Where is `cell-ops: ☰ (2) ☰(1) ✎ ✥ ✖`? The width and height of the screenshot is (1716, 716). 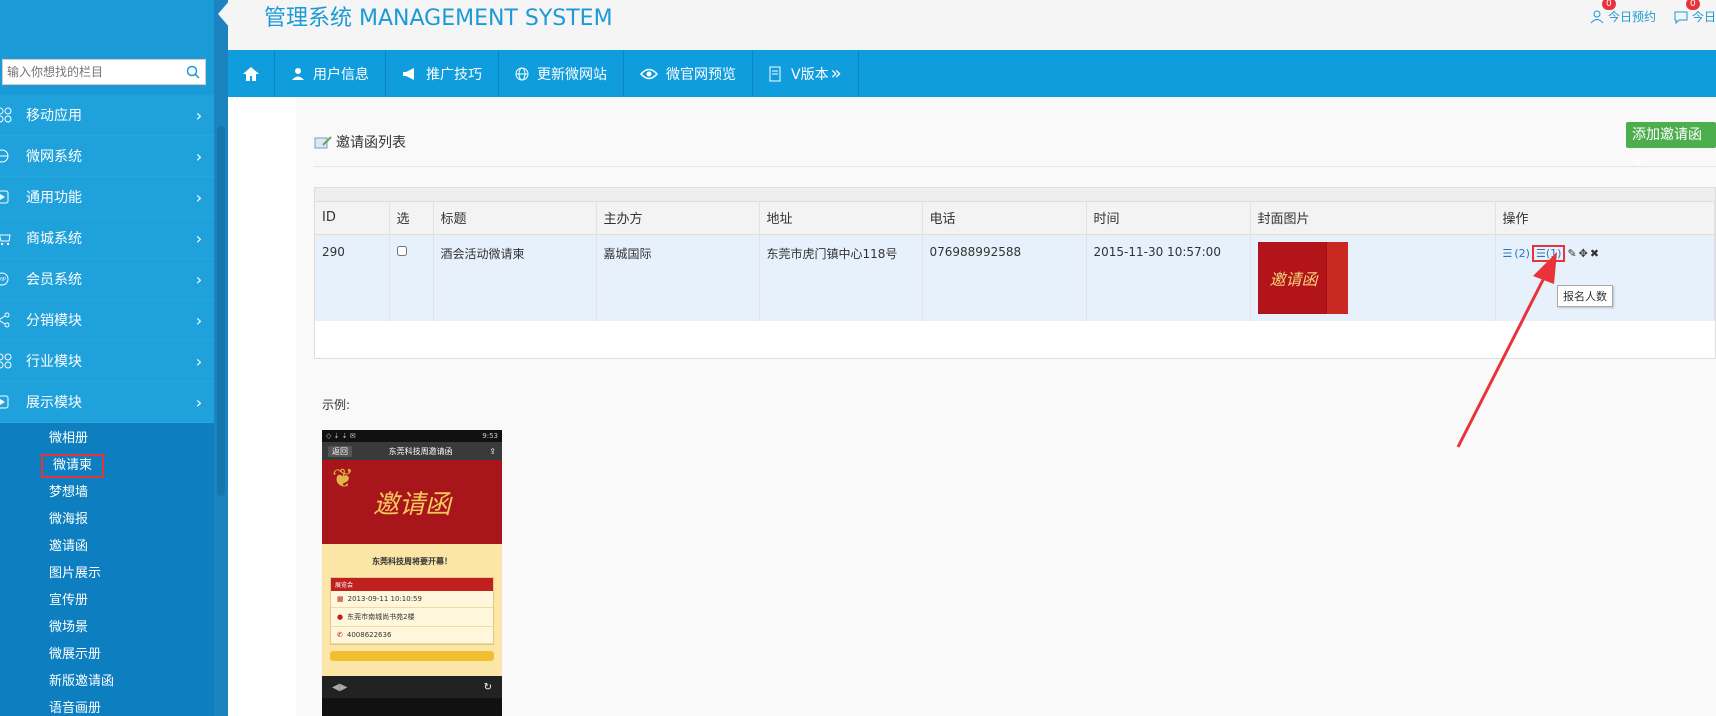
cell-ops: ☰ (2) ☰(1) ✎ ✥ ✖ is located at coordinates (1605, 277).